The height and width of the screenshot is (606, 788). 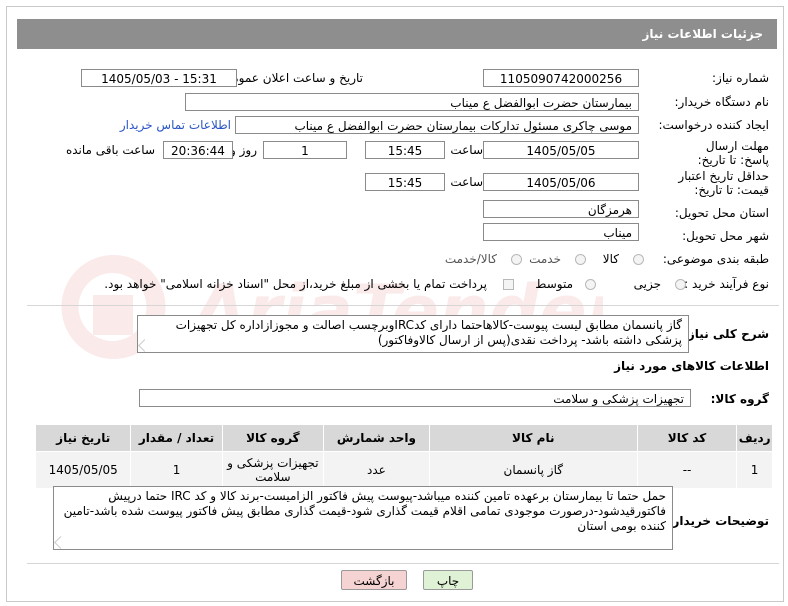 What do you see at coordinates (754, 438) in the screenshot?
I see `col-row-header: ردیف` at bounding box center [754, 438].